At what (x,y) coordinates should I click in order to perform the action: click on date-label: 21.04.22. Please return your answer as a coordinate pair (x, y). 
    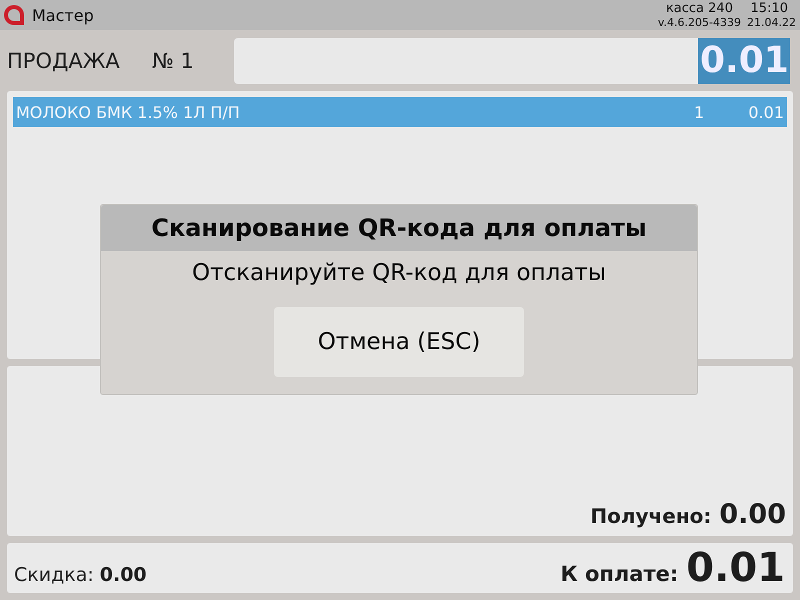
    Looking at the image, I should click on (771, 22).